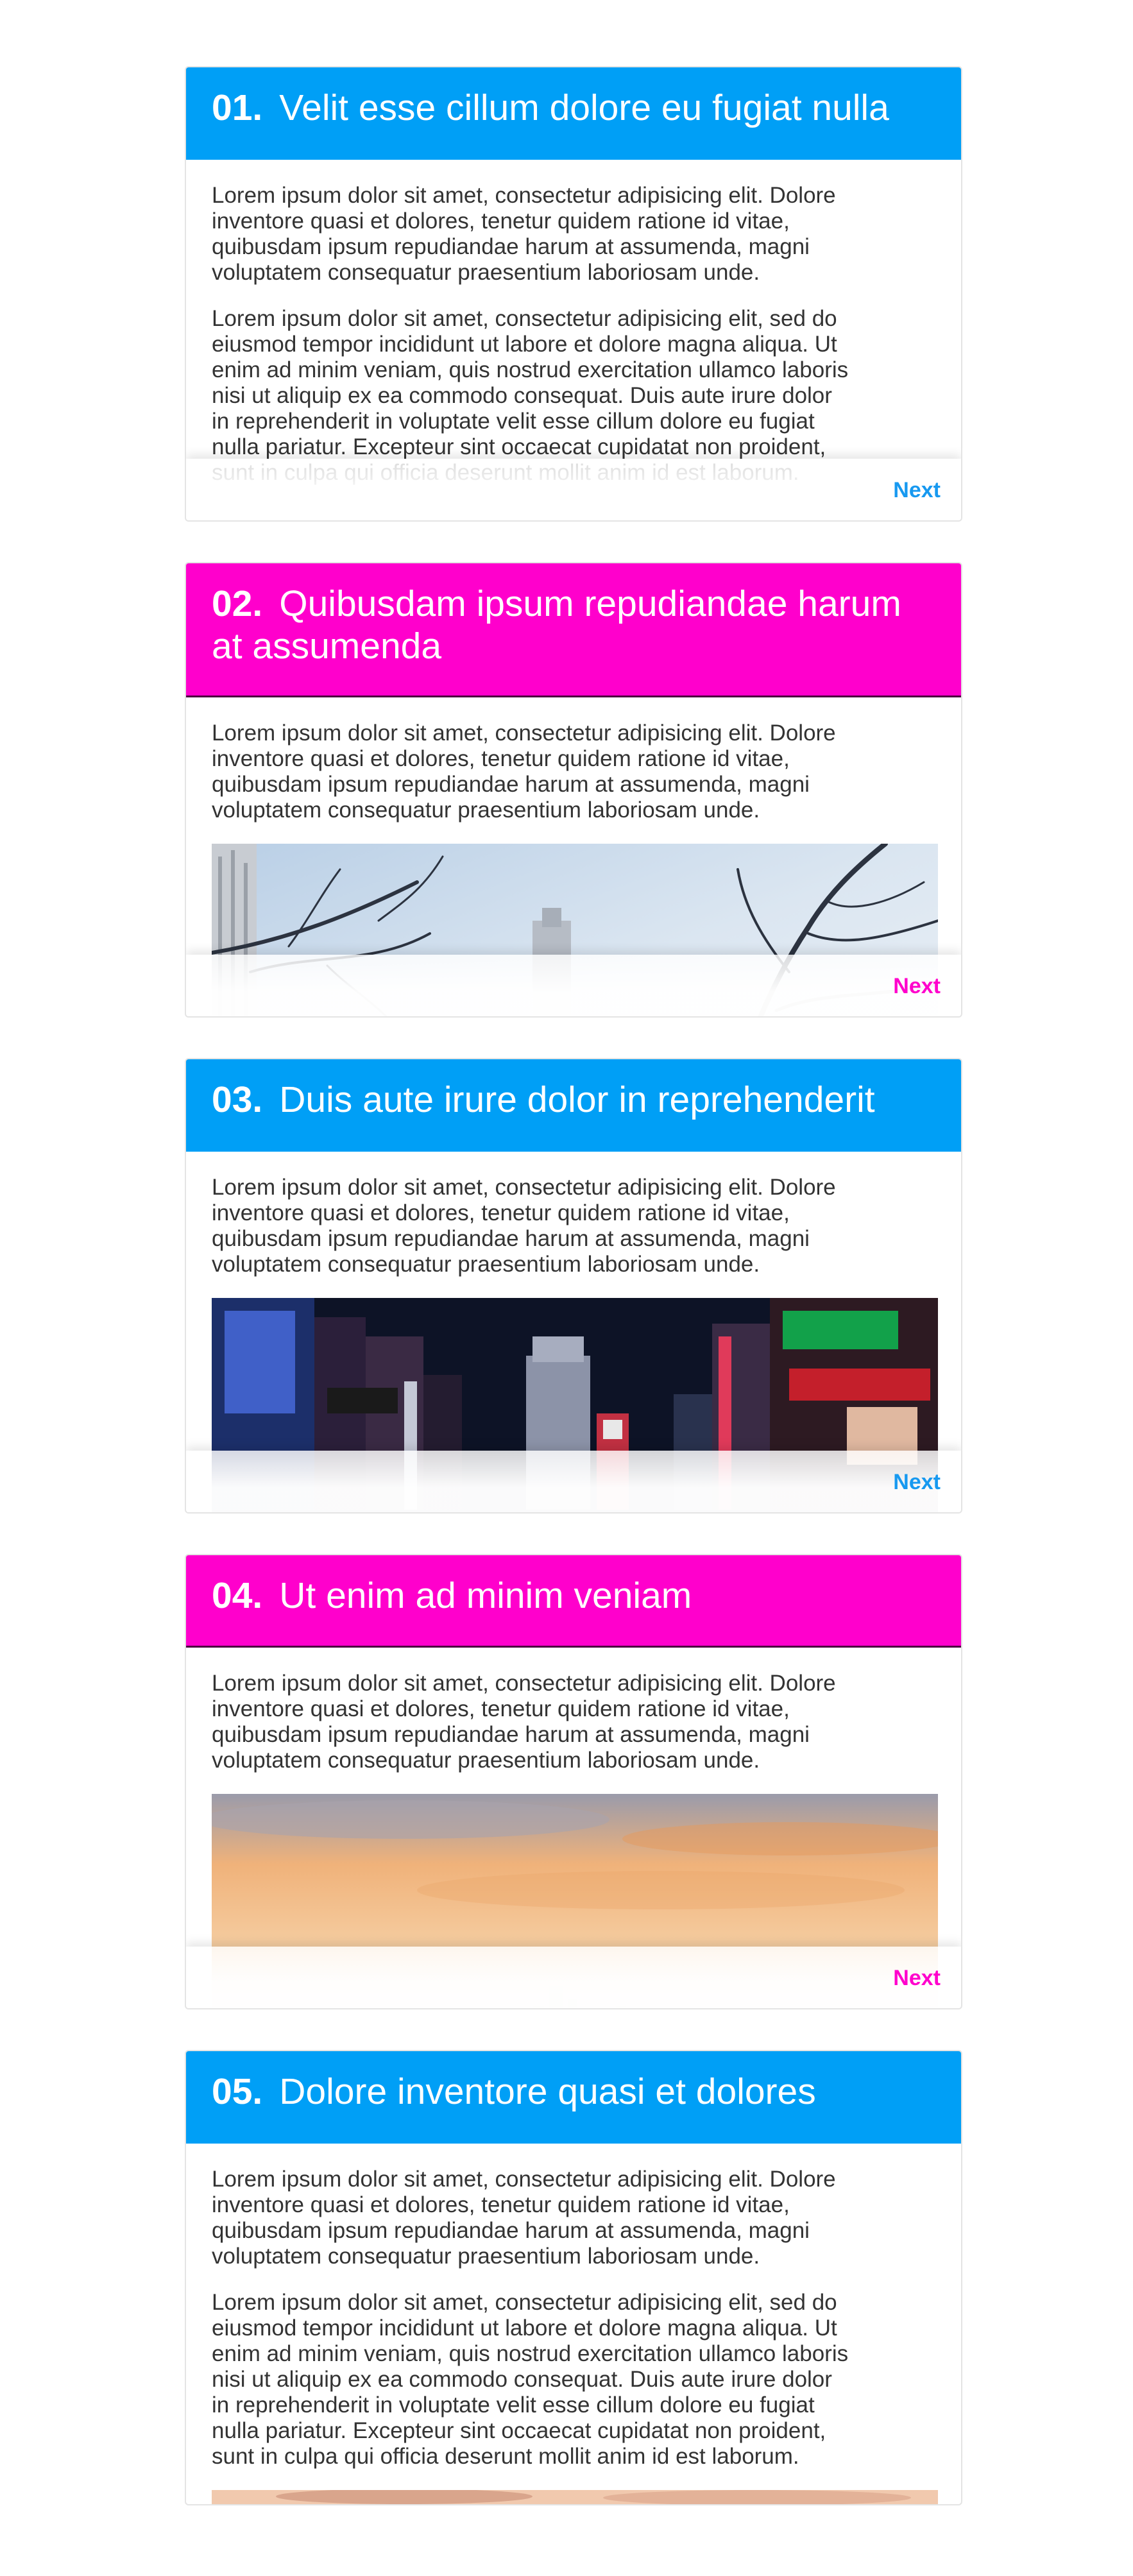  I want to click on card-number: 01., so click(237, 107).